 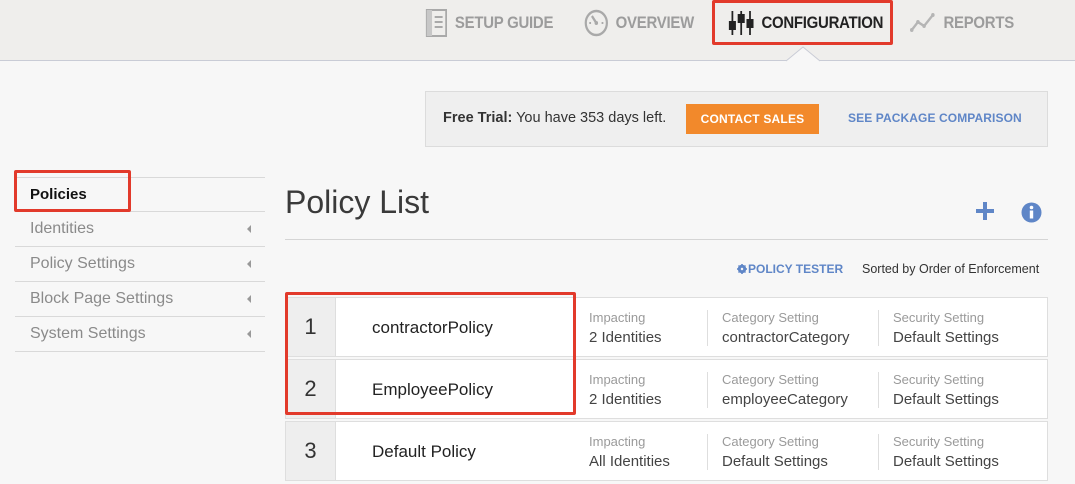 I want to click on category-column: Category Setting employeeCategory, so click(x=785, y=391).